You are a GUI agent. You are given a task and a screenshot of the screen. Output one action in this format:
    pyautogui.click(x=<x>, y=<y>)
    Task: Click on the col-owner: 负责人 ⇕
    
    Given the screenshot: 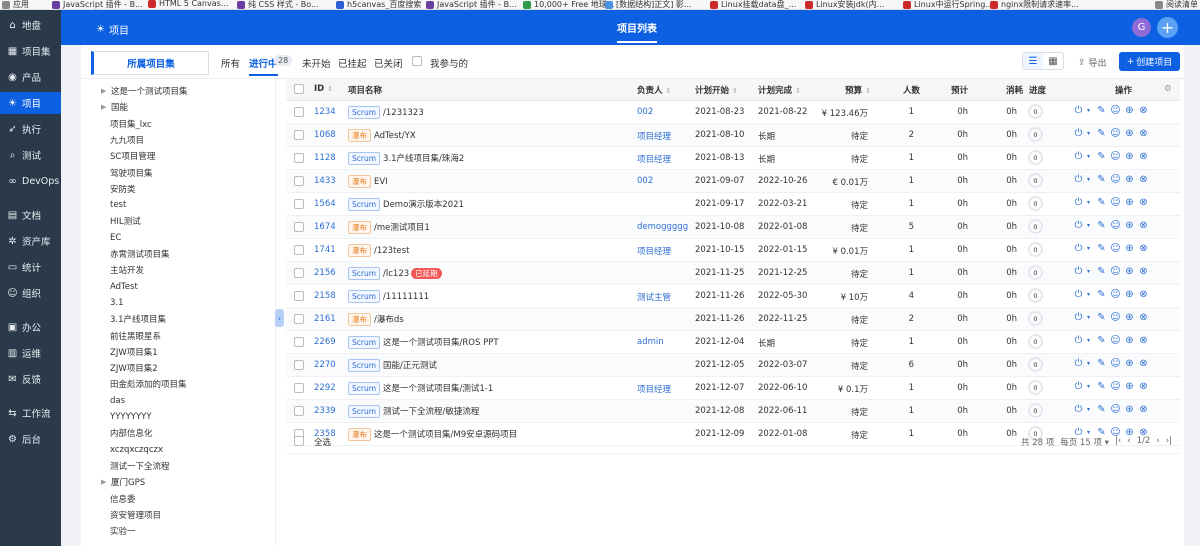 What is the action you would take?
    pyautogui.click(x=654, y=90)
    